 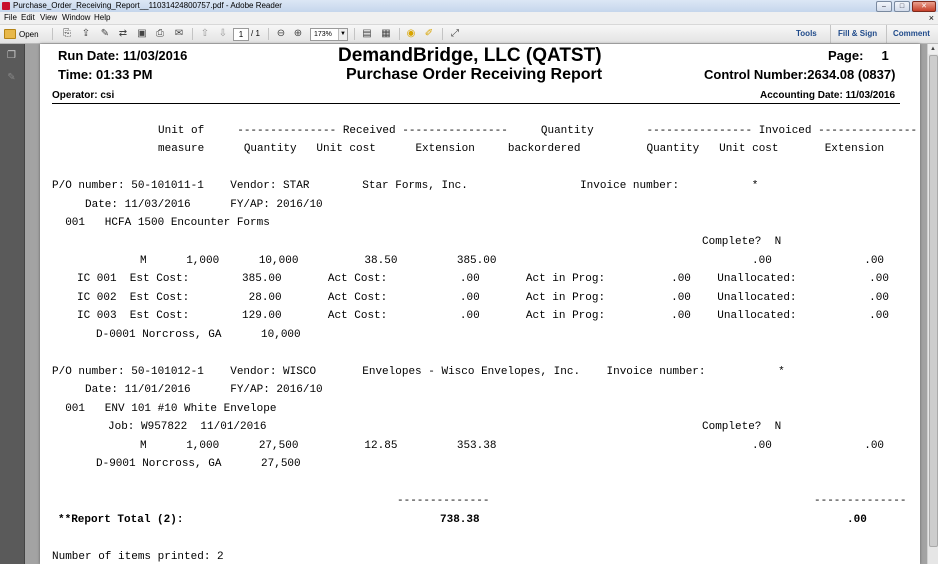 What do you see at coordinates (142, 34) in the screenshot?
I see `save-icon: ▣` at bounding box center [142, 34].